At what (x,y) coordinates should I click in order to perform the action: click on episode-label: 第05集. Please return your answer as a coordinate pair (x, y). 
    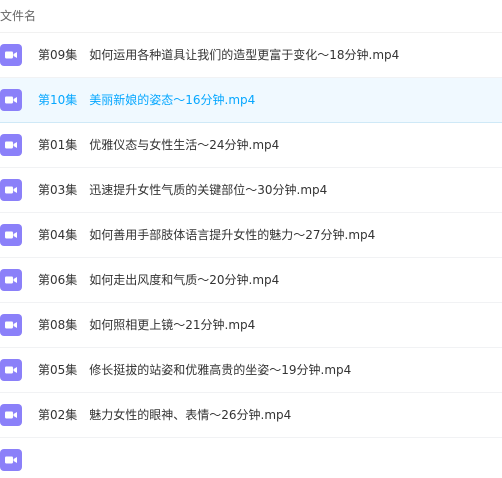
    Looking at the image, I should click on (58, 370).